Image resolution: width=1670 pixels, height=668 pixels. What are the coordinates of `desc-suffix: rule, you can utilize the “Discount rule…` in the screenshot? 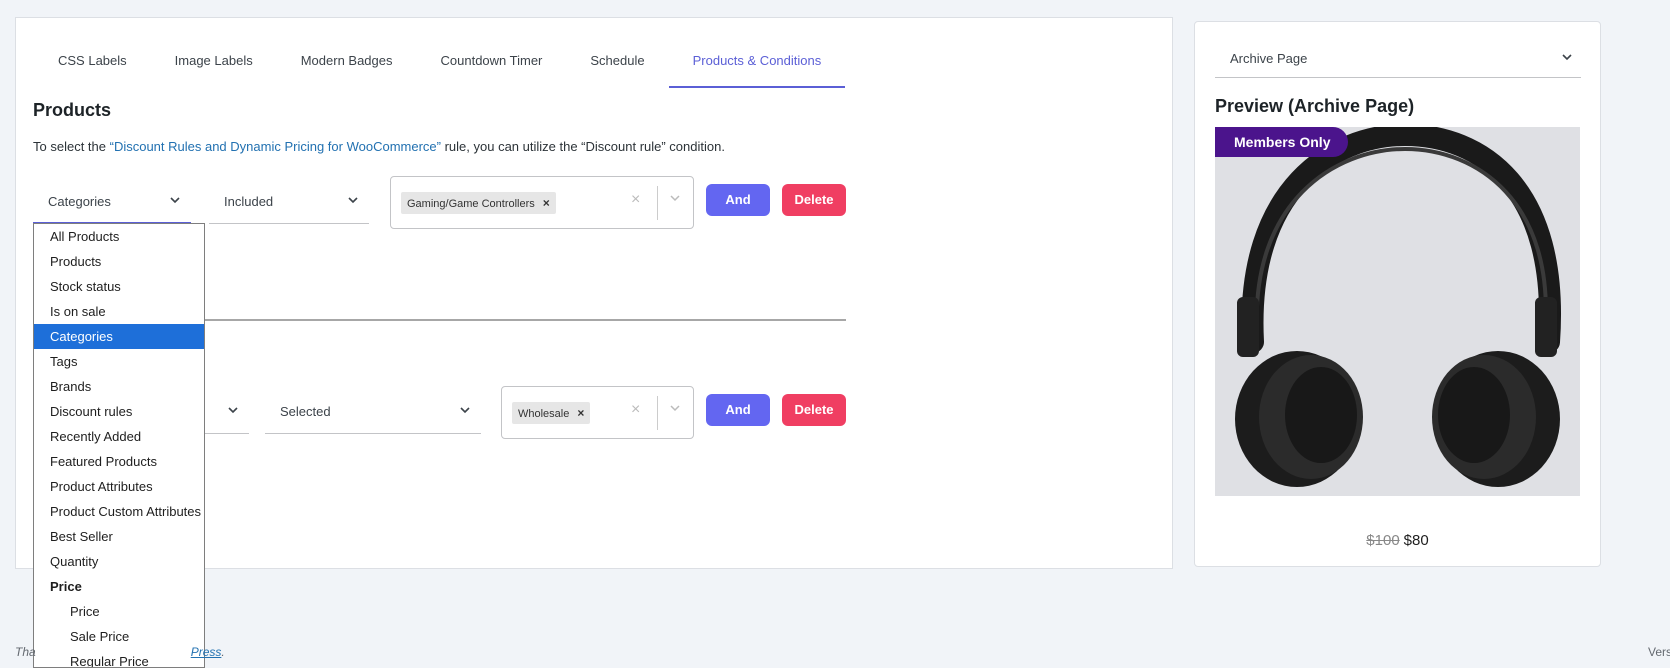 It's located at (582, 146).